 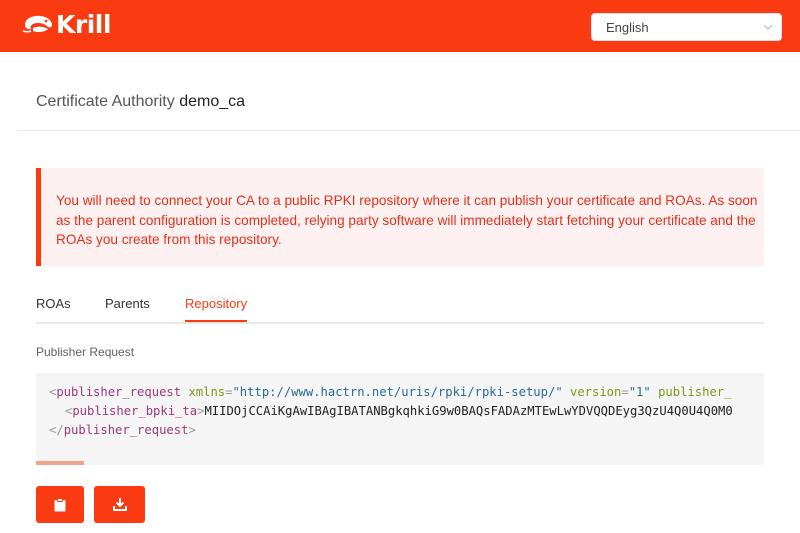 I want to click on header-divider, so click(x=409, y=130).